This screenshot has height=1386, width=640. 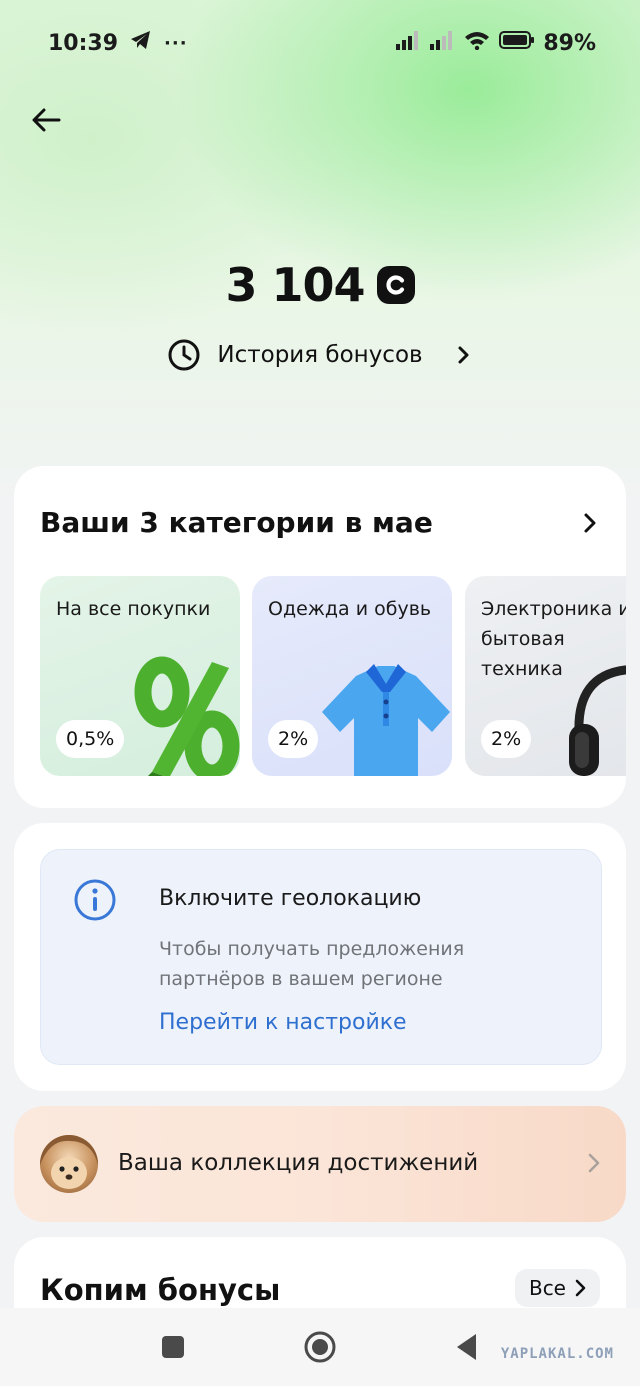 What do you see at coordinates (176, 43) in the screenshot?
I see `more-notifications-icon: ···` at bounding box center [176, 43].